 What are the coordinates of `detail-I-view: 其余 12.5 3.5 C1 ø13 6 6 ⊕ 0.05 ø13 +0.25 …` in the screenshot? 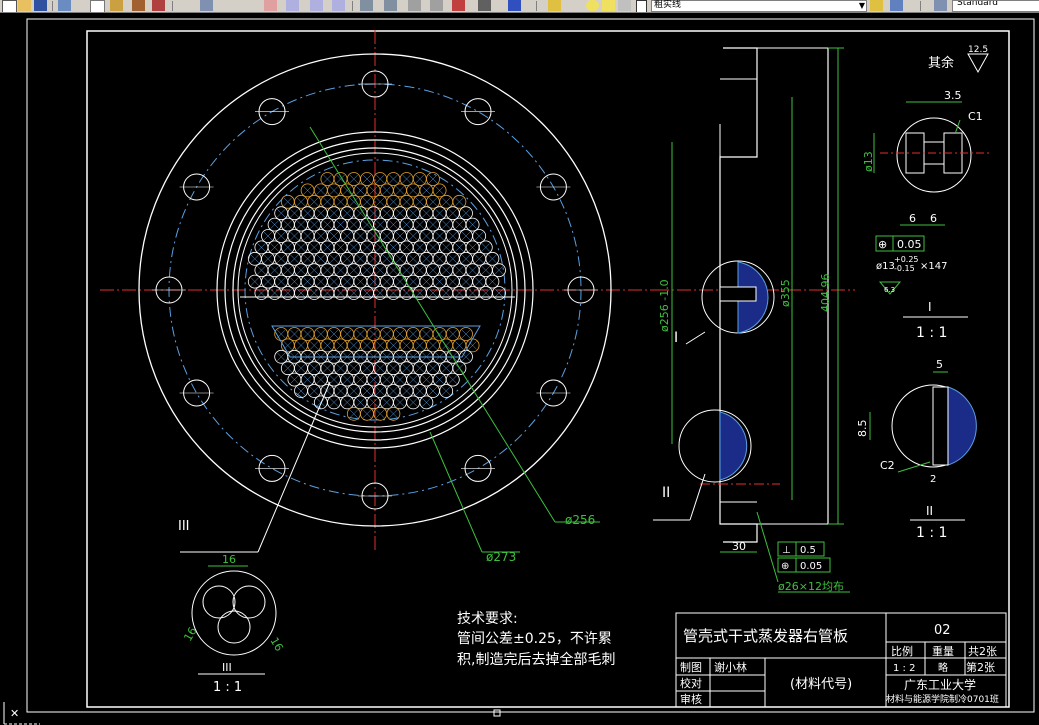 It's located at (926, 193).